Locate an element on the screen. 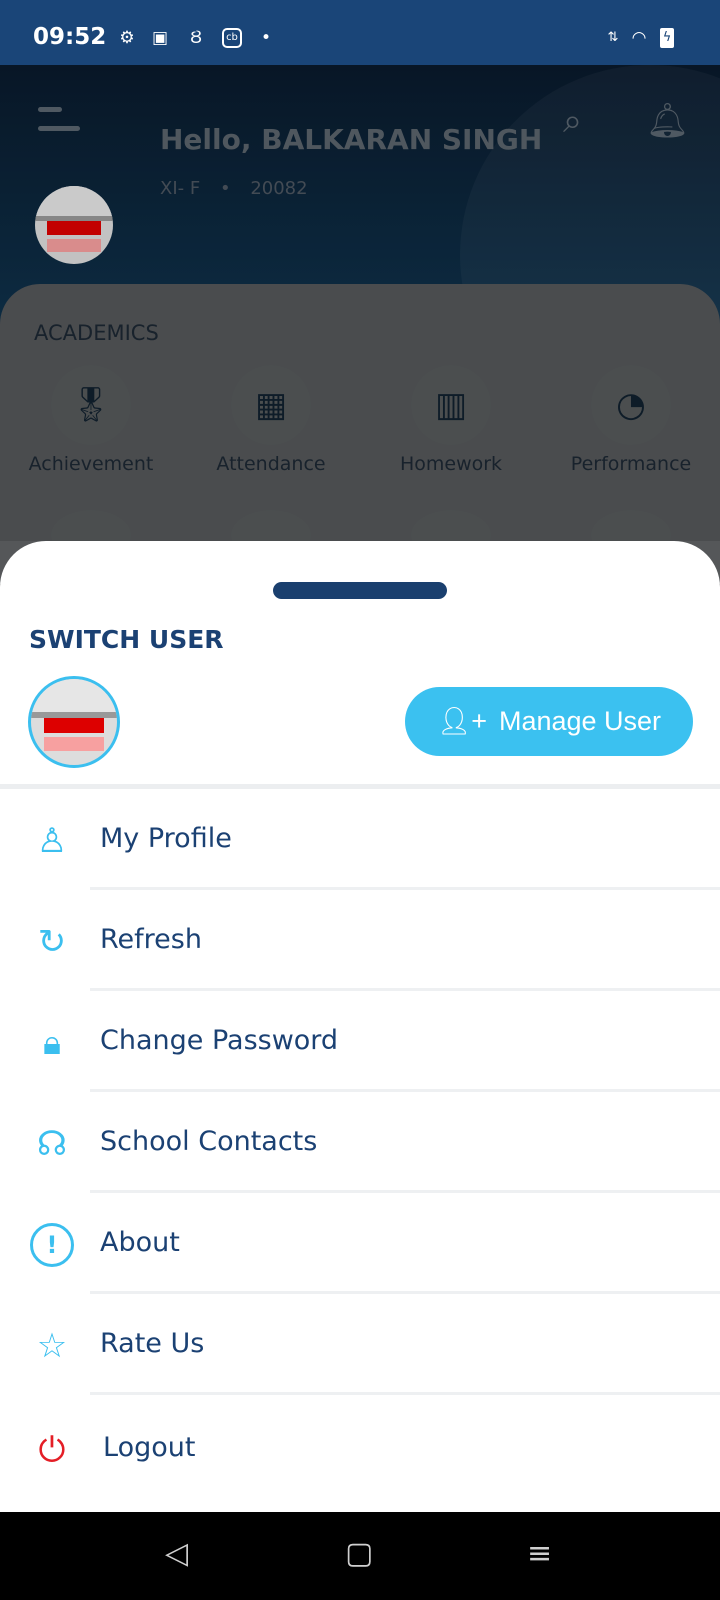 Image resolution: width=720 pixels, height=1600 pixels. manage-user-label: Manage User is located at coordinates (580, 721).